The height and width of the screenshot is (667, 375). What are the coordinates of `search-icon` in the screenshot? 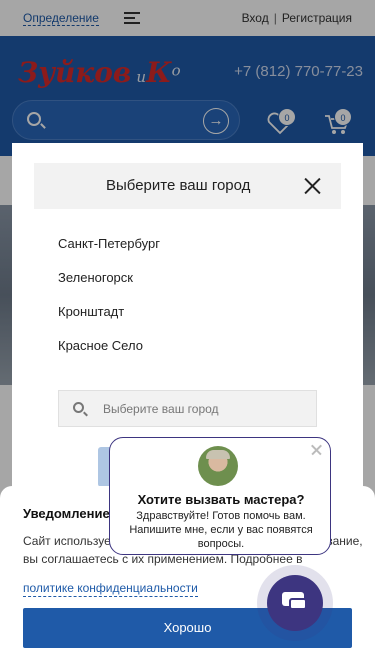 It's located at (78, 407).